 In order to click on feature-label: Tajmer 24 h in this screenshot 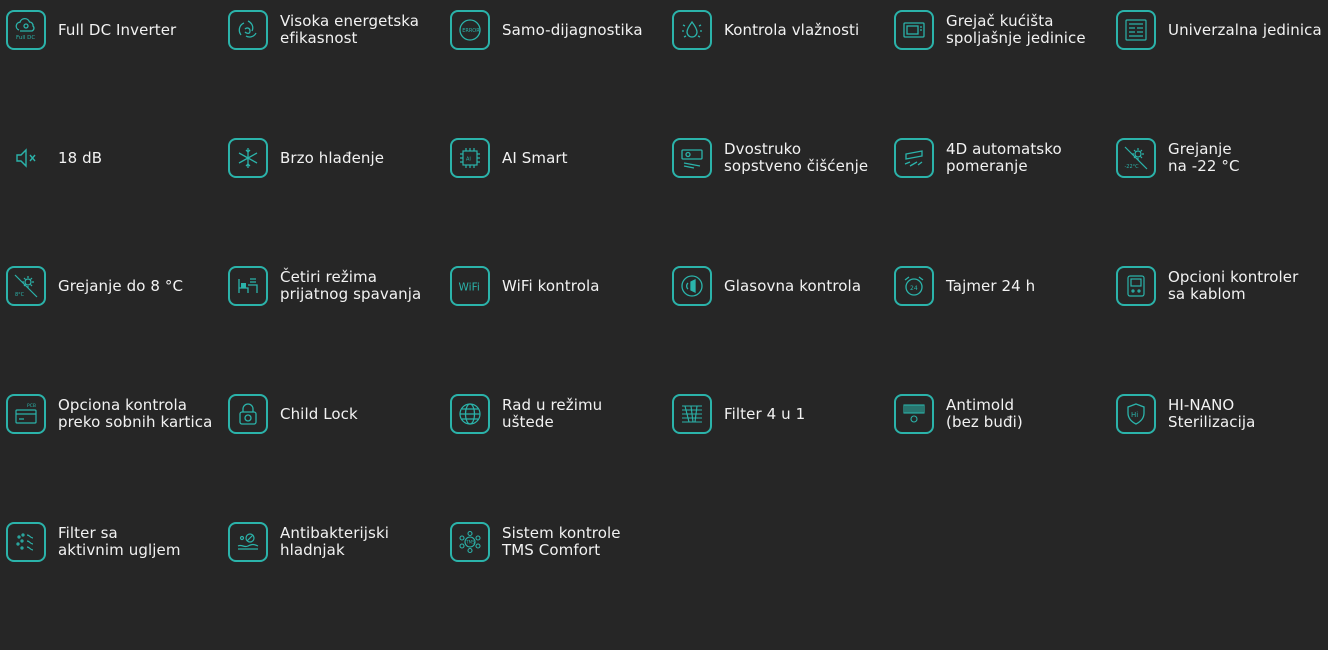, I will do `click(991, 286)`.